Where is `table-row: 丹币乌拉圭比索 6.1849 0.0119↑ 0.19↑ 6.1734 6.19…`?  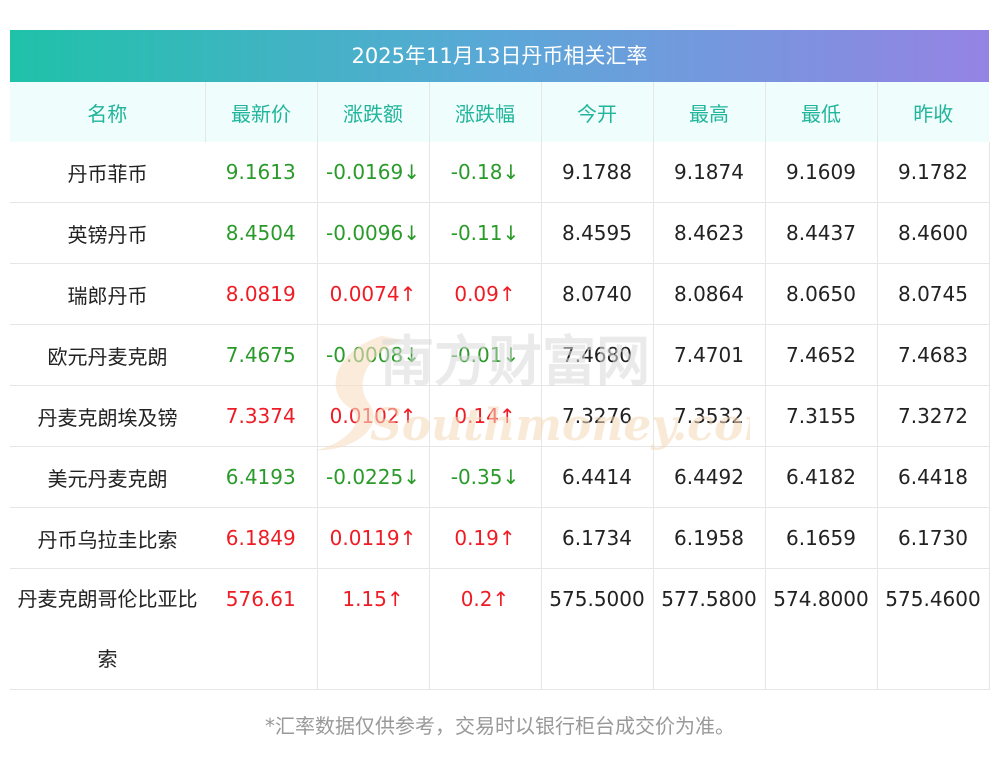 table-row: 丹币乌拉圭比索 6.1849 0.0119↑ 0.19↑ 6.1734 6.19… is located at coordinates (500, 538).